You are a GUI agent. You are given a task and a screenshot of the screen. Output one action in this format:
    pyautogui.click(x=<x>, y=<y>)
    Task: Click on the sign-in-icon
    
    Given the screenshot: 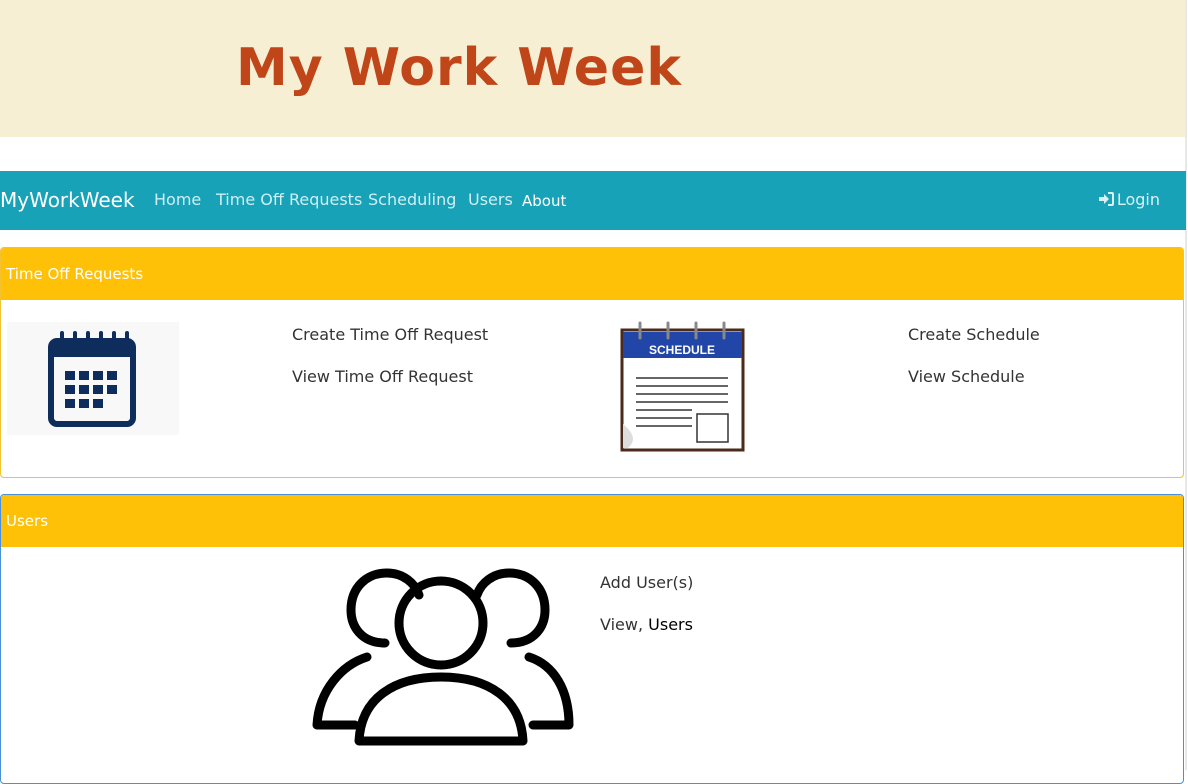 What is the action you would take?
    pyautogui.click(x=1106, y=200)
    